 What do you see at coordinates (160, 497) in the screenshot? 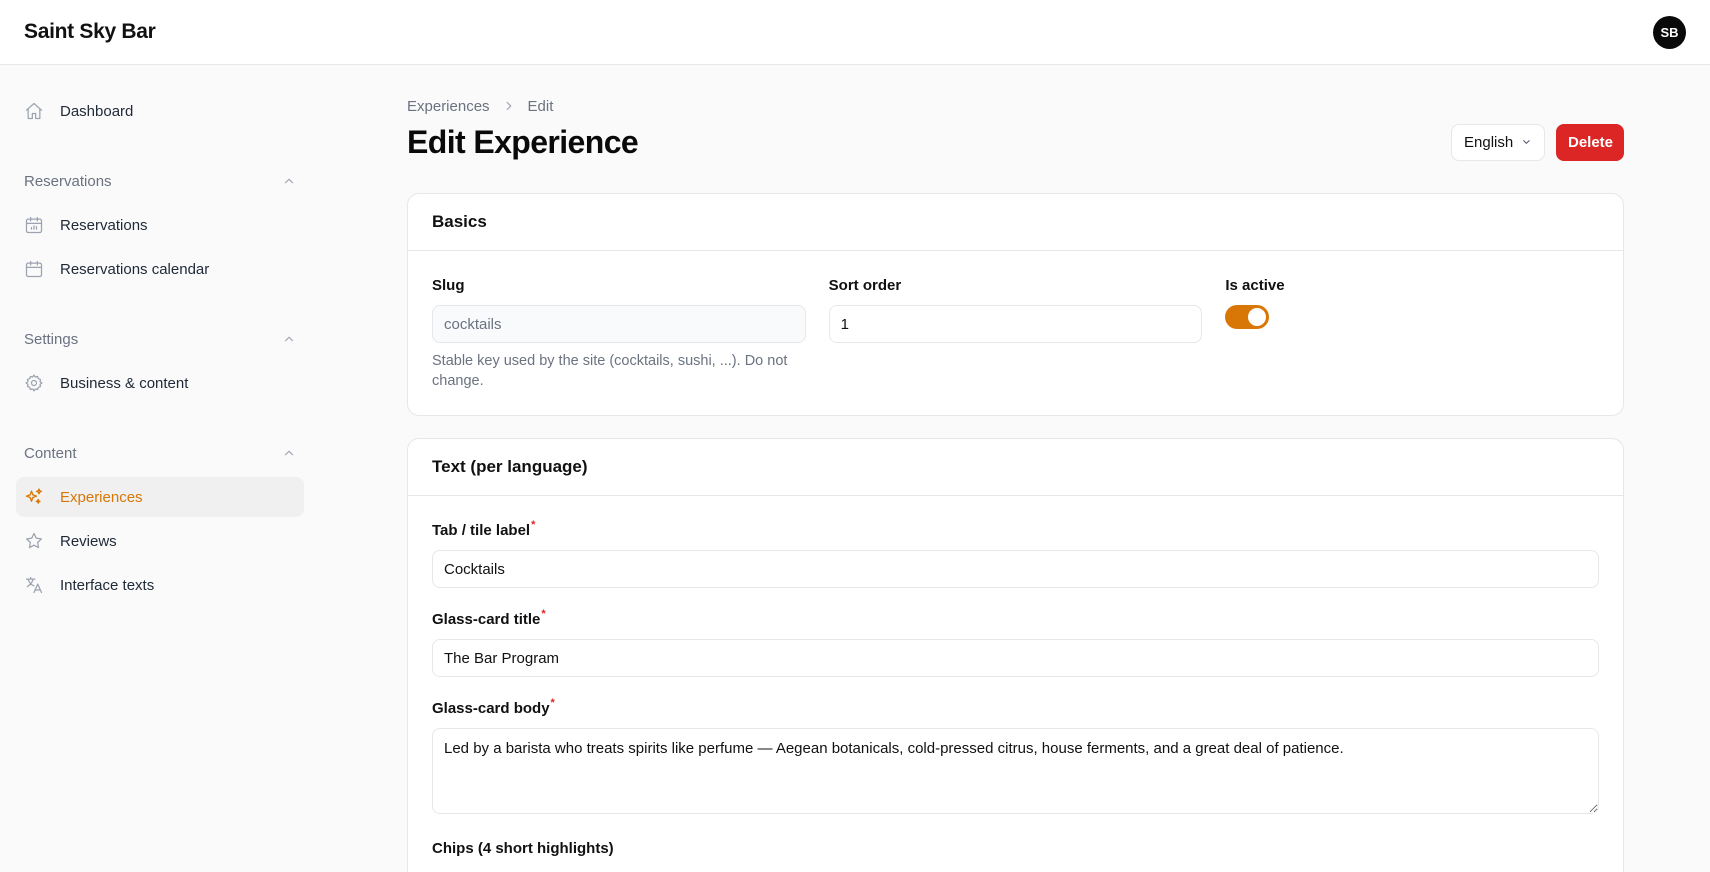
I see `sidebar-item-experiences: Experiences` at bounding box center [160, 497].